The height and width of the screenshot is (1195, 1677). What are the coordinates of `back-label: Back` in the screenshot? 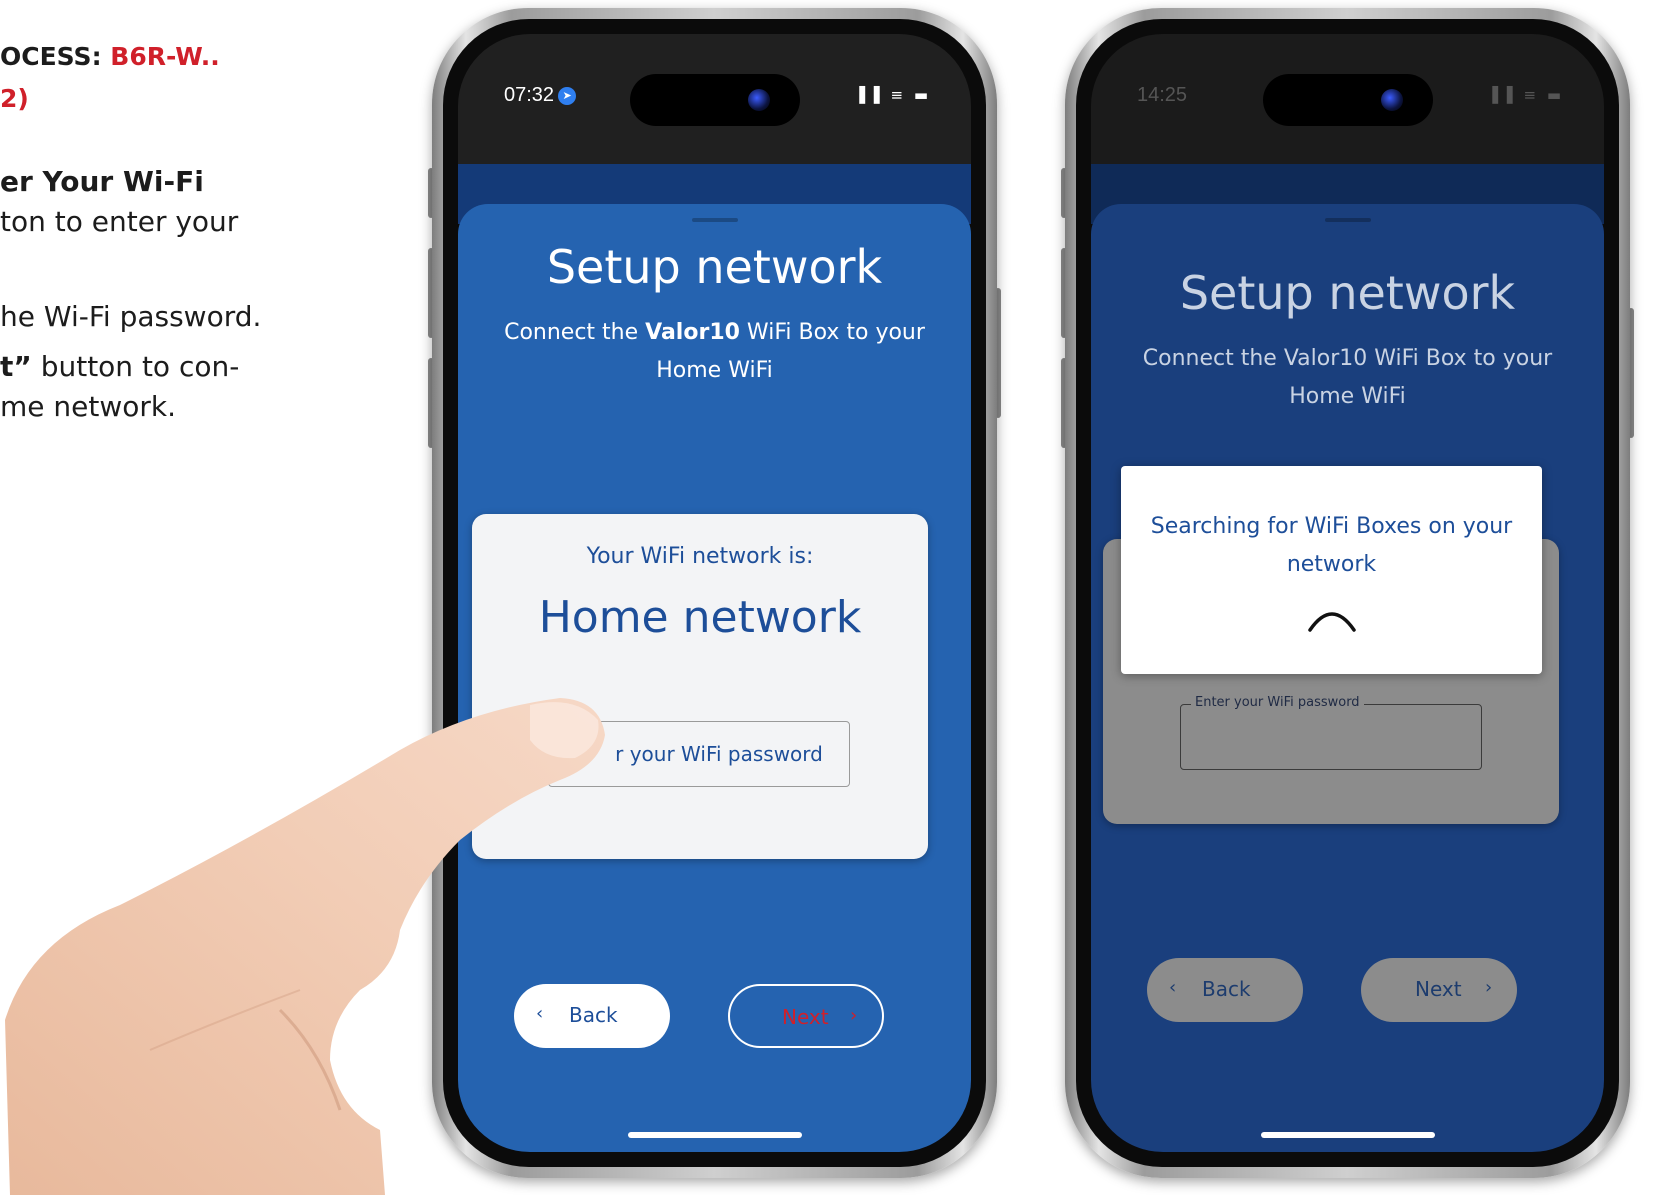 It's located at (1226, 989).